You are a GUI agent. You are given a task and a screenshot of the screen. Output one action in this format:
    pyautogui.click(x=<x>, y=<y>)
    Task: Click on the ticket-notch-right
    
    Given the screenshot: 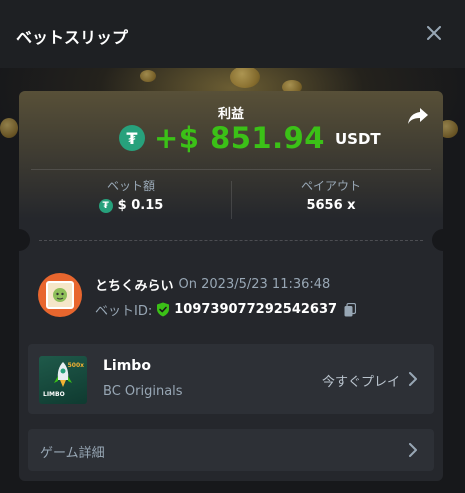 What is the action you would take?
    pyautogui.click(x=437, y=240)
    